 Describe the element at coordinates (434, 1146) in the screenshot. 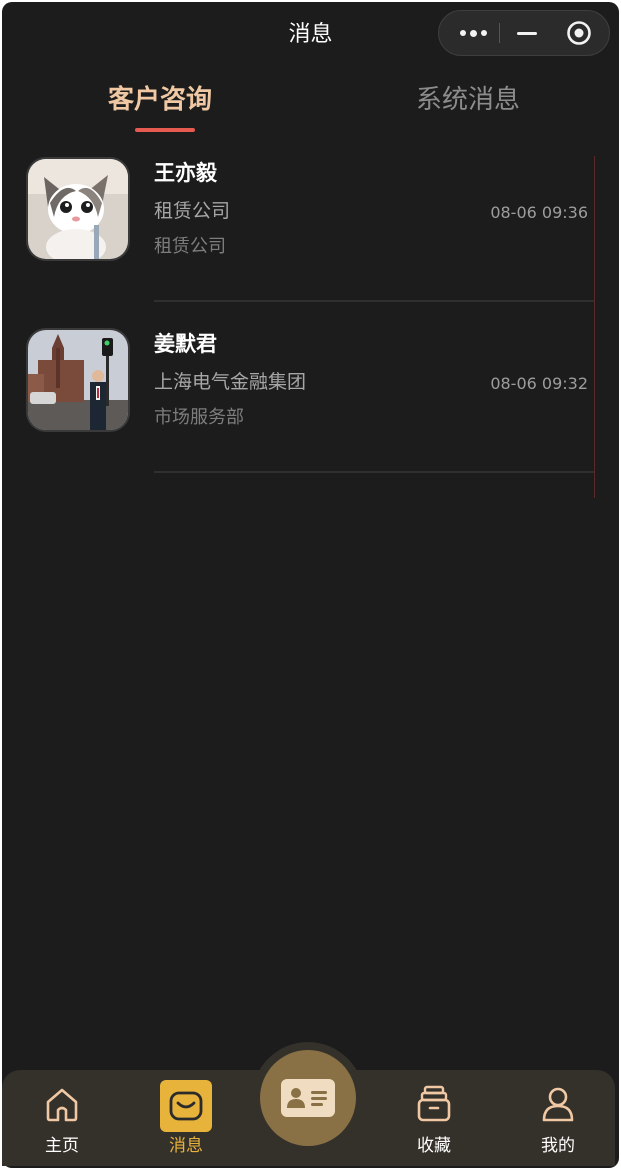

I see `tabbar-label: 收藏` at that location.